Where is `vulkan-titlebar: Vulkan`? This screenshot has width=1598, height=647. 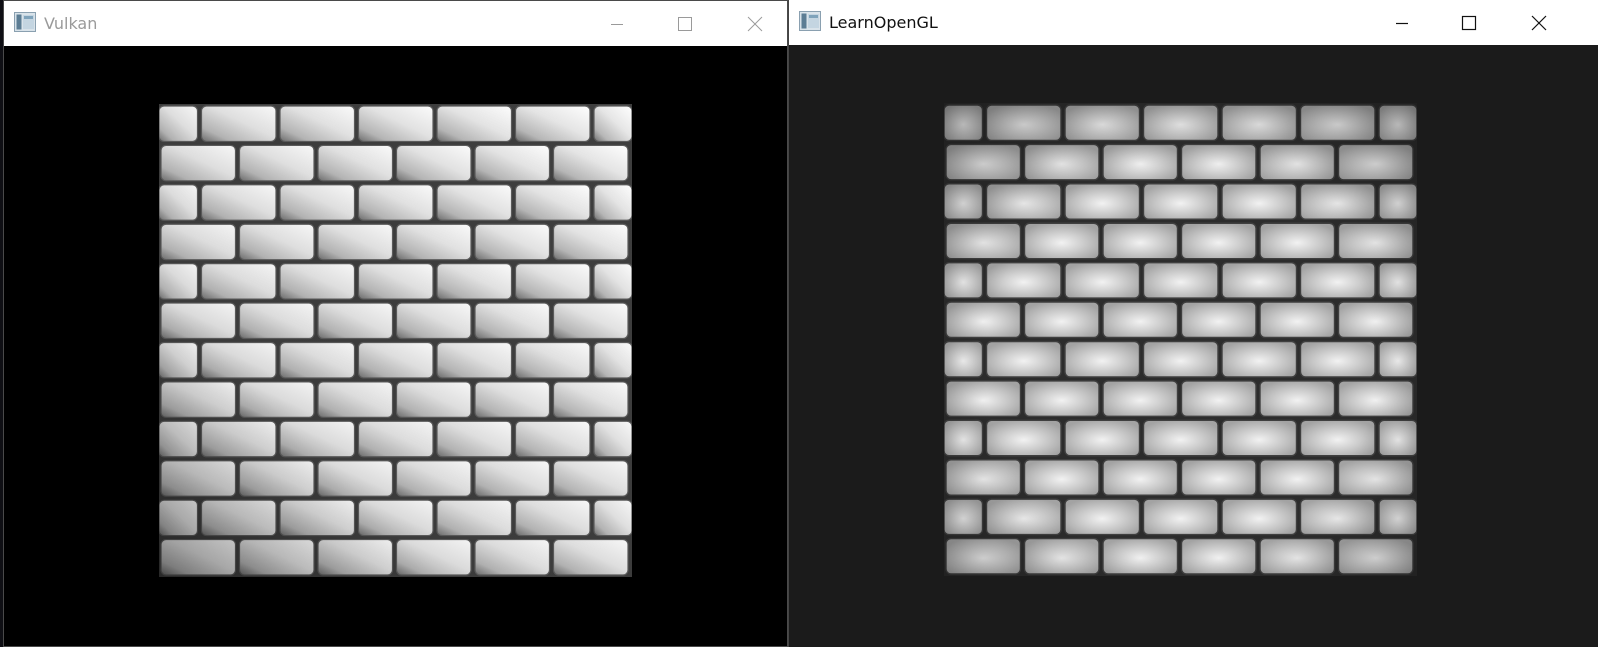 vulkan-titlebar: Vulkan is located at coordinates (395, 23).